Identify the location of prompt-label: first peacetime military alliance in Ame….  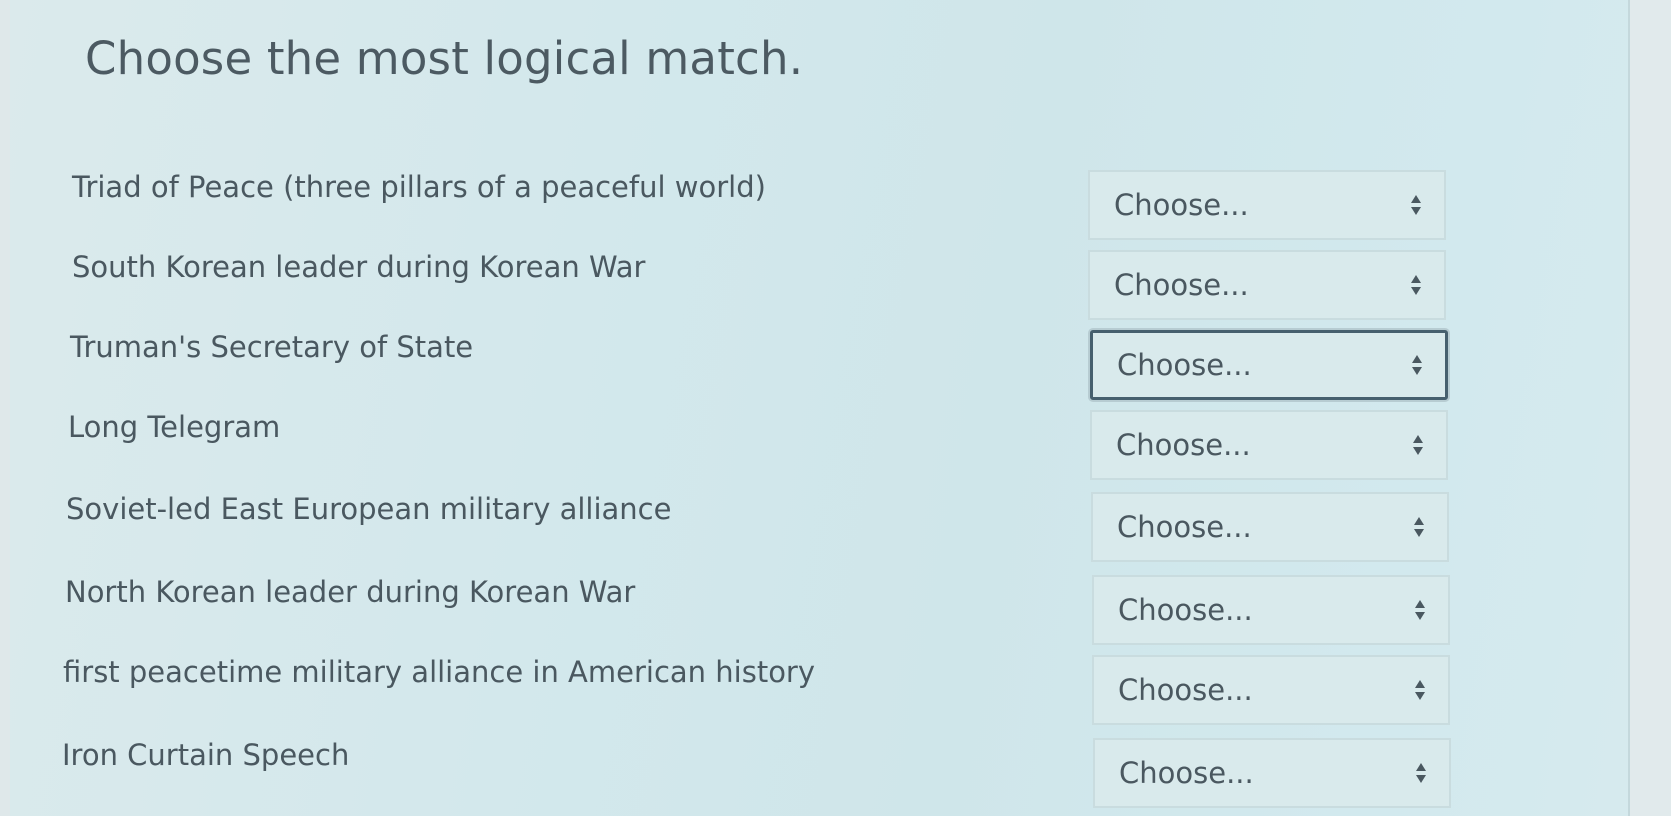
(439, 672).